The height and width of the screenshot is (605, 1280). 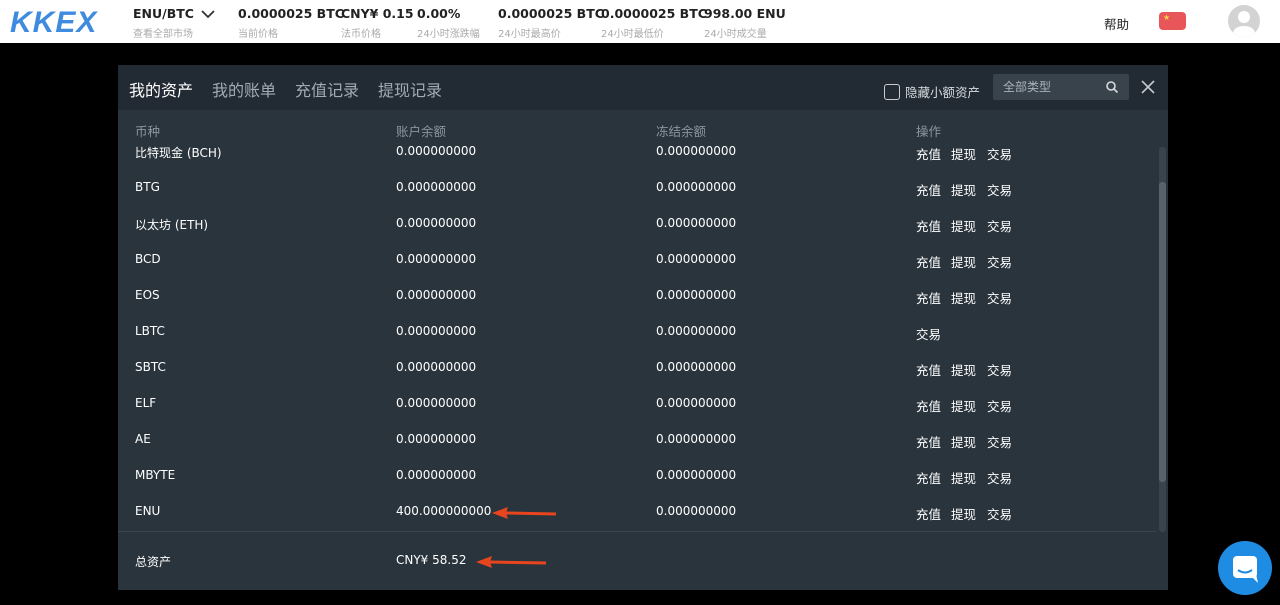 I want to click on type-search-input, so click(x=1048, y=87).